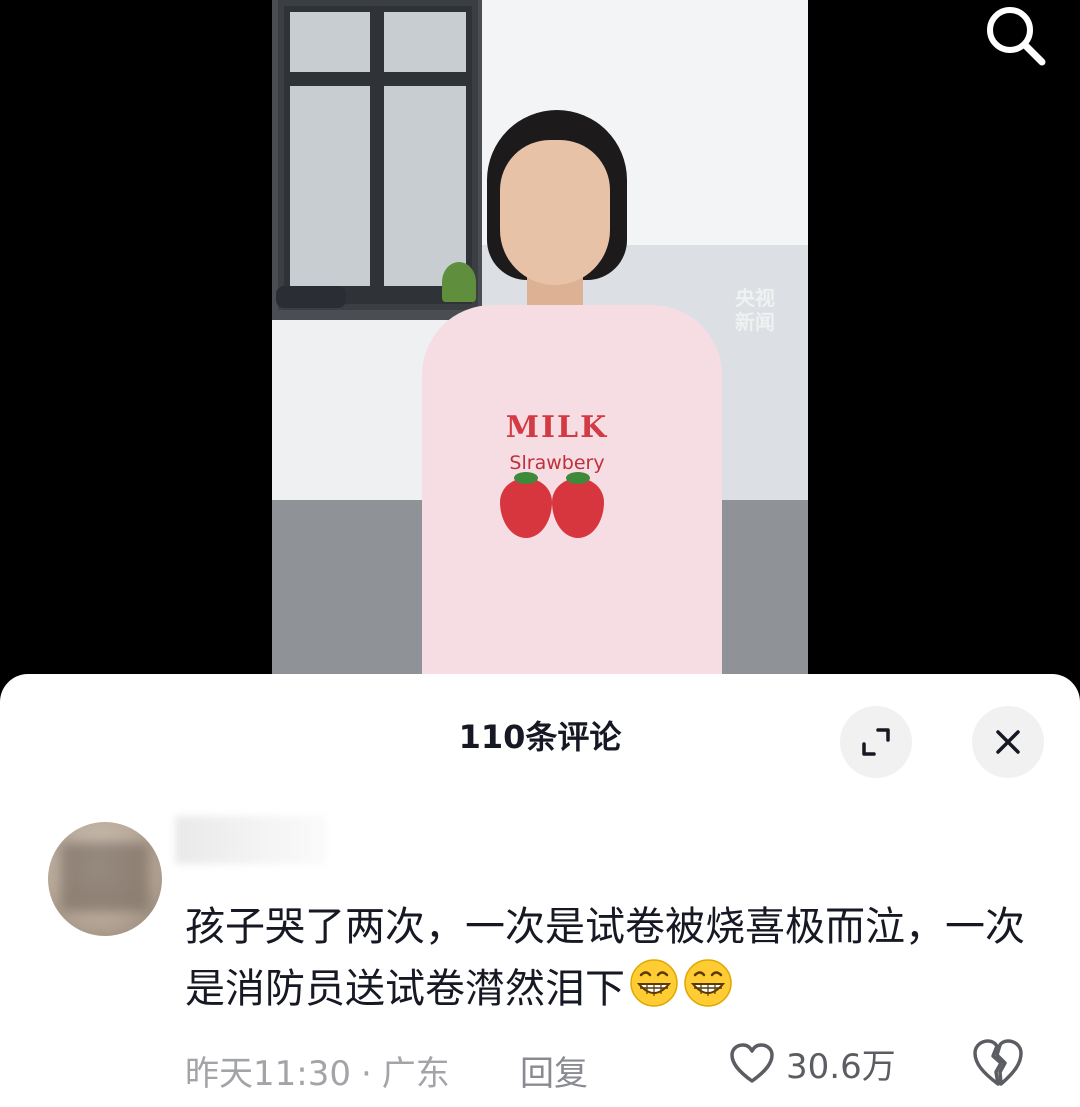 This screenshot has width=1080, height=1107. What do you see at coordinates (752, 1063) in the screenshot?
I see `heart-icon` at bounding box center [752, 1063].